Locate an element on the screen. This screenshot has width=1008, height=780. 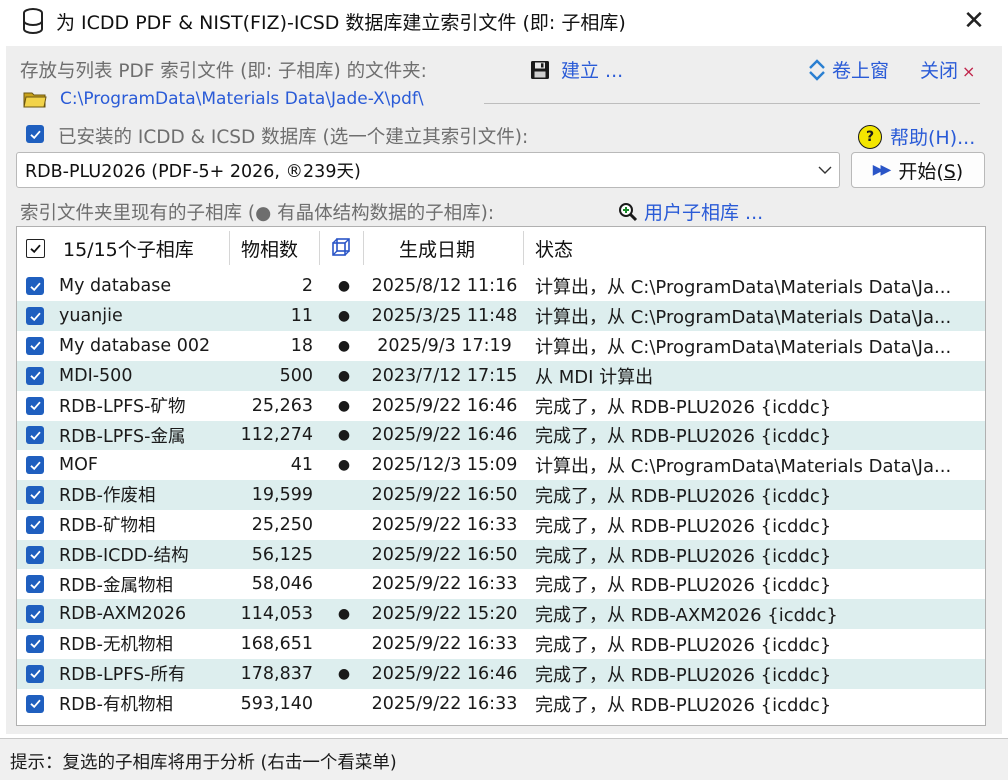
table-row: MDI-500 500 ● 2023/7/12 17:15 从 MDI 计算出 is located at coordinates (501, 375).